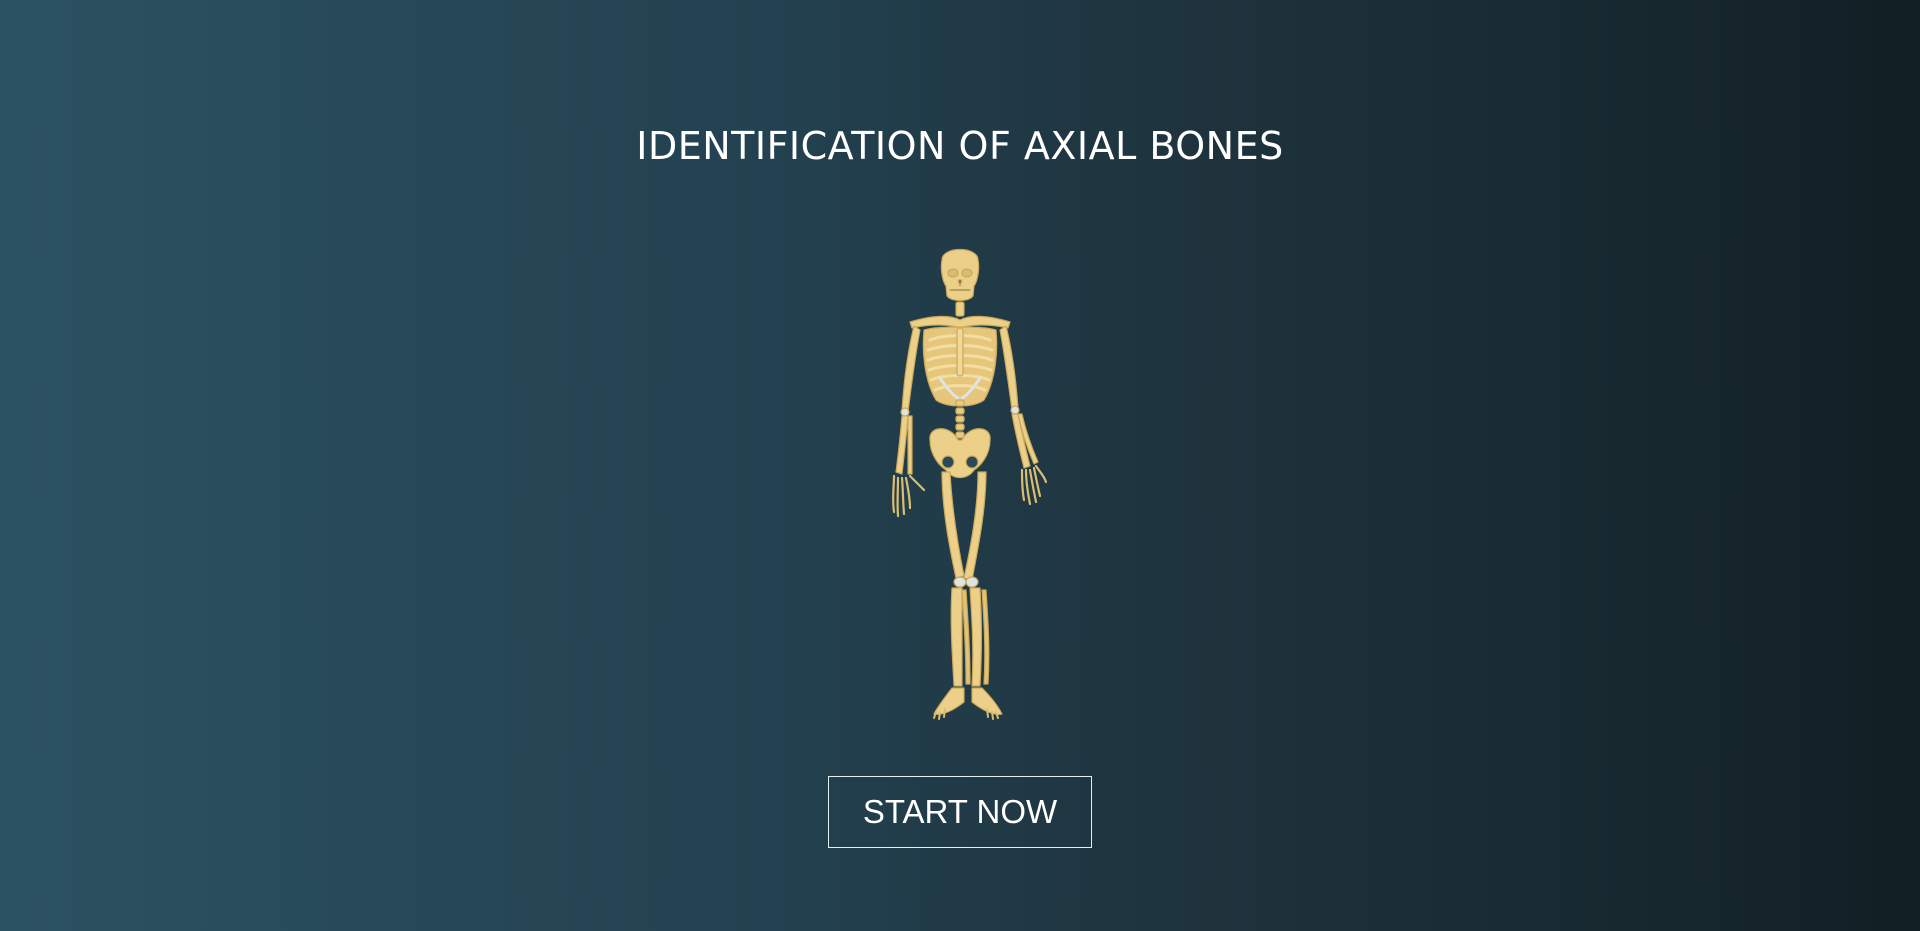 This screenshot has width=1920, height=931. What do you see at coordinates (960, 812) in the screenshot?
I see `start-now-button: START NOW` at bounding box center [960, 812].